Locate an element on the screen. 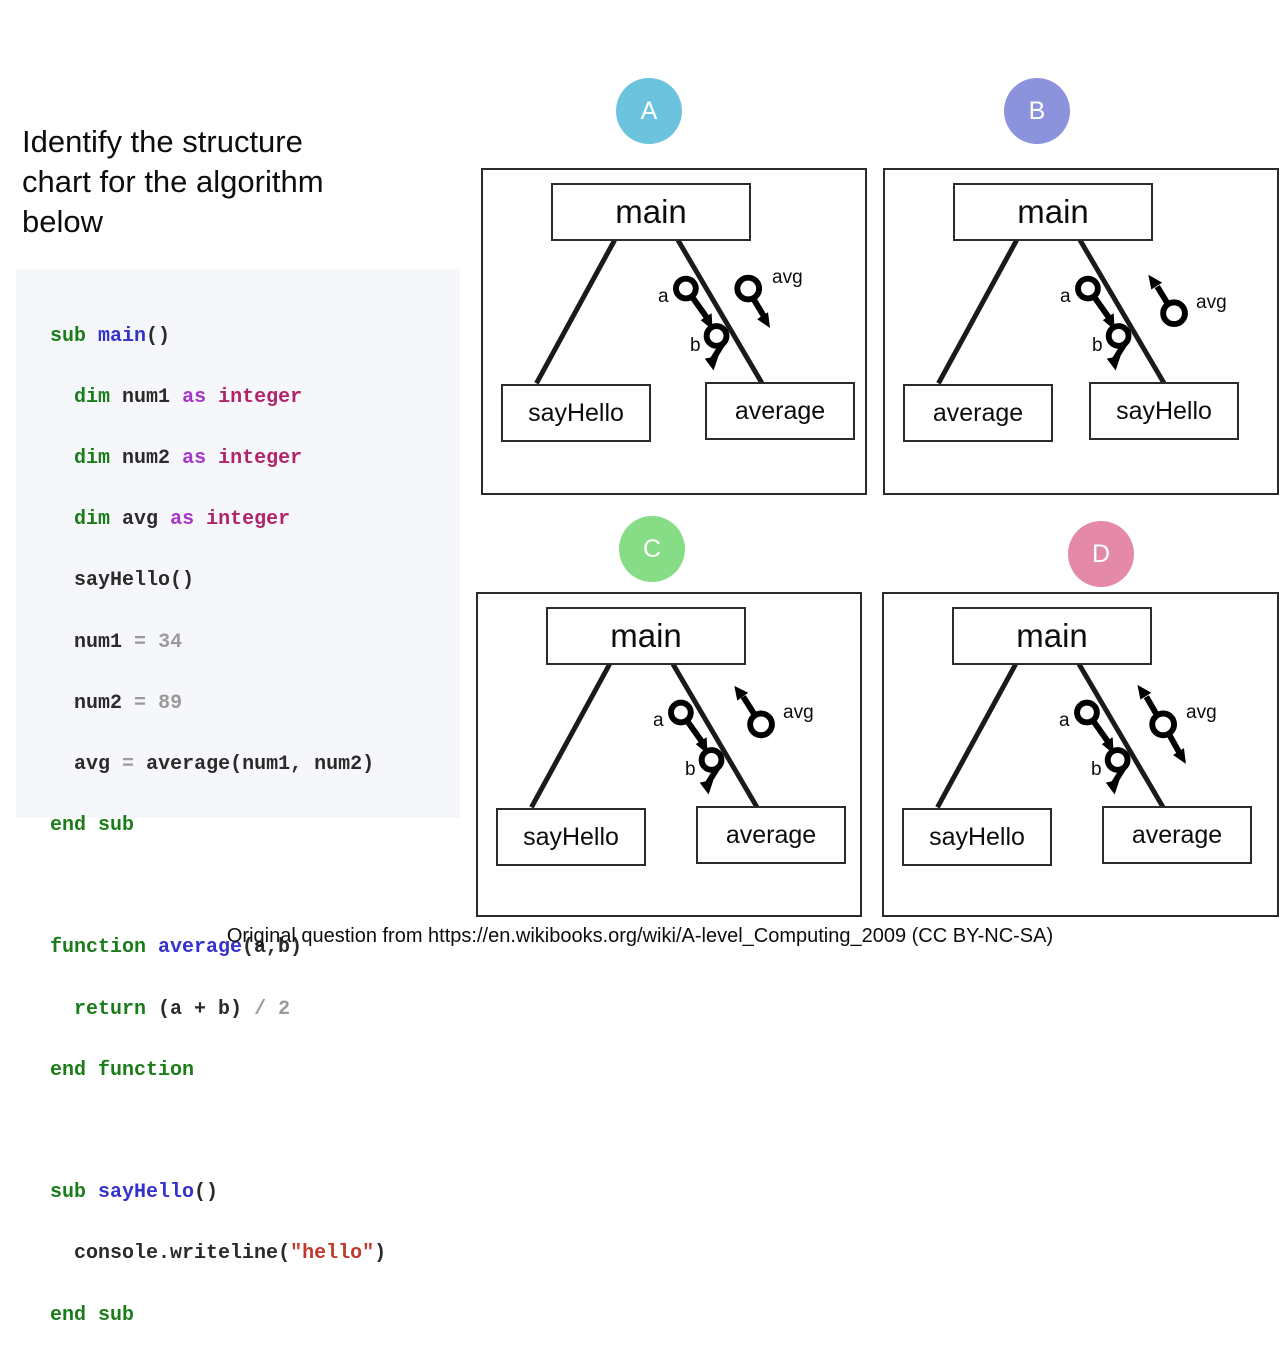 This screenshot has width=1280, height=1362. keyword-end-function: end function is located at coordinates (122, 1070).